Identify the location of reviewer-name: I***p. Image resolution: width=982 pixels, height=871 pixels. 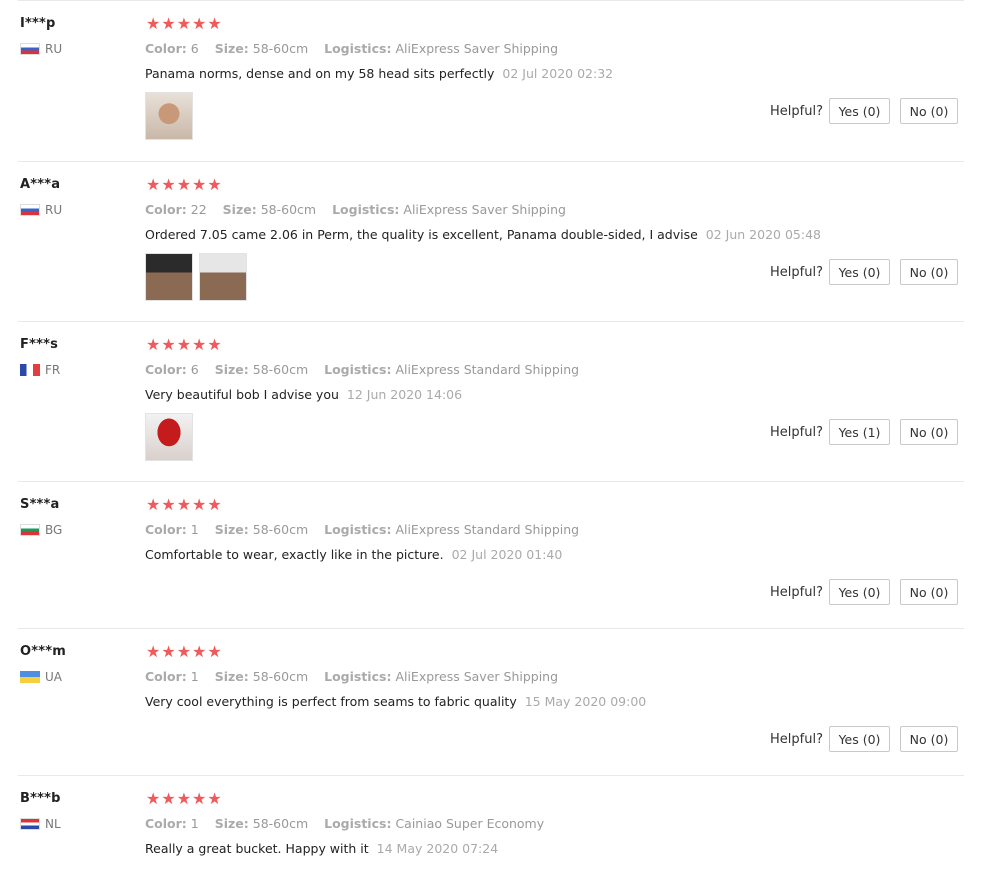
(38, 23).